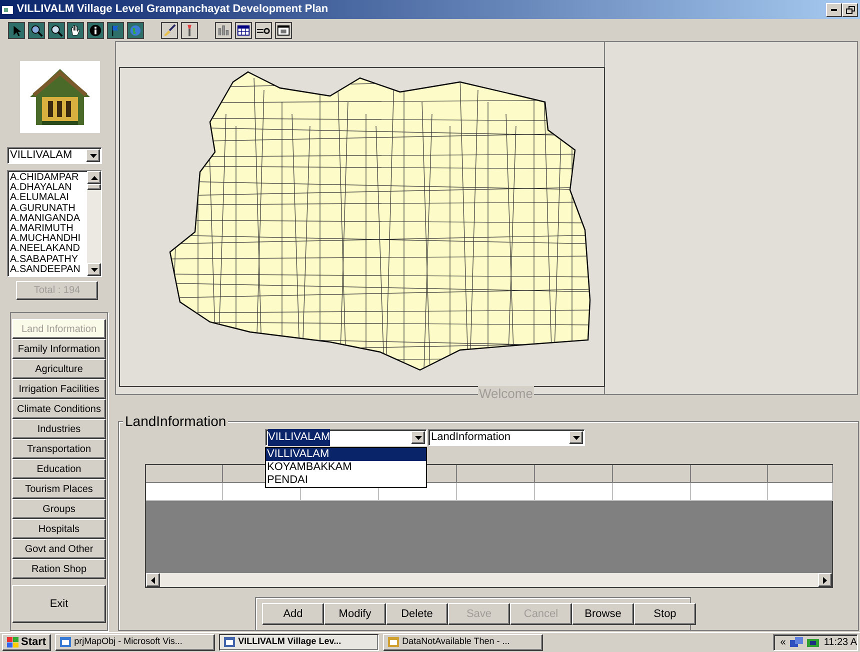  Describe the element at coordinates (506, 437) in the screenshot. I see `category-combo: LandInformation` at that location.